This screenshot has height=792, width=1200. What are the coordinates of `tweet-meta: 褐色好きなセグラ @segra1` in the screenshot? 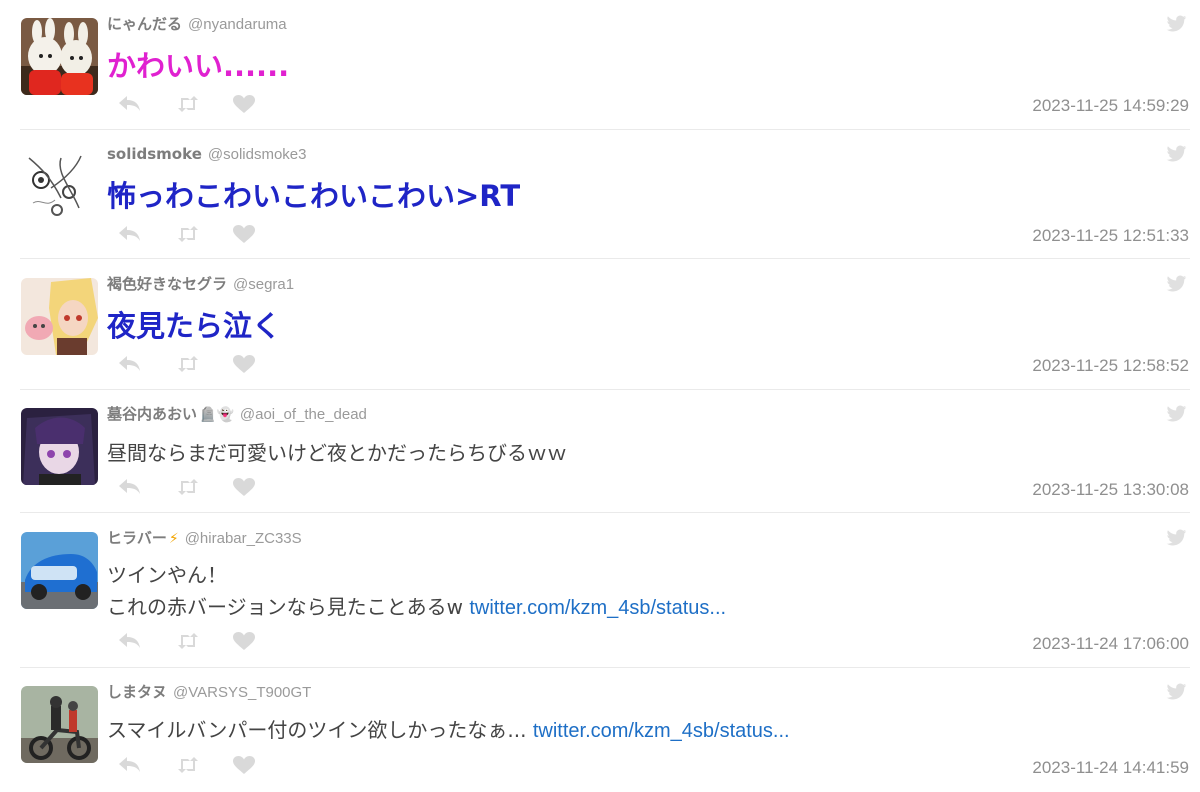 It's located at (200, 284).